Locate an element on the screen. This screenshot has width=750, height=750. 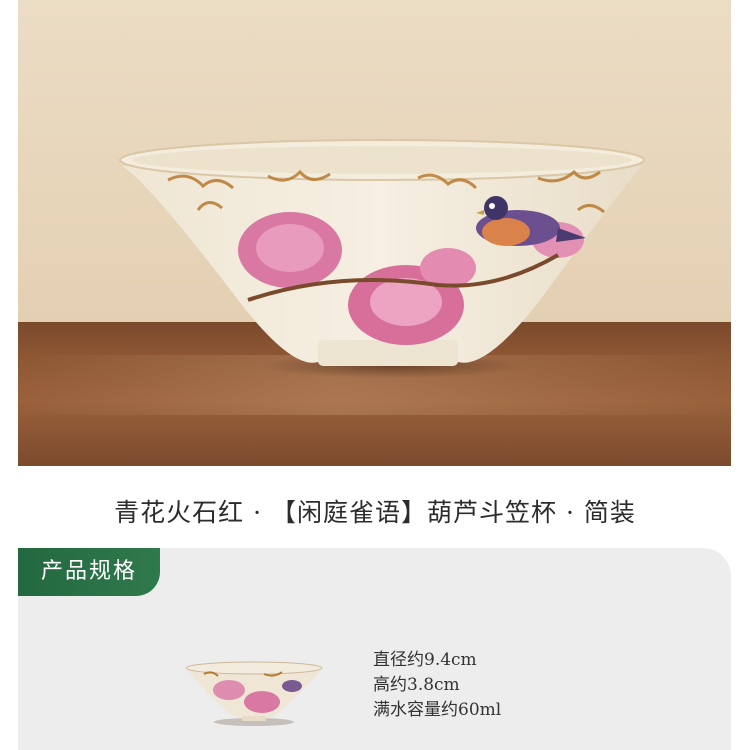
spec-capacity: 满水容量约60ml is located at coordinates (437, 710).